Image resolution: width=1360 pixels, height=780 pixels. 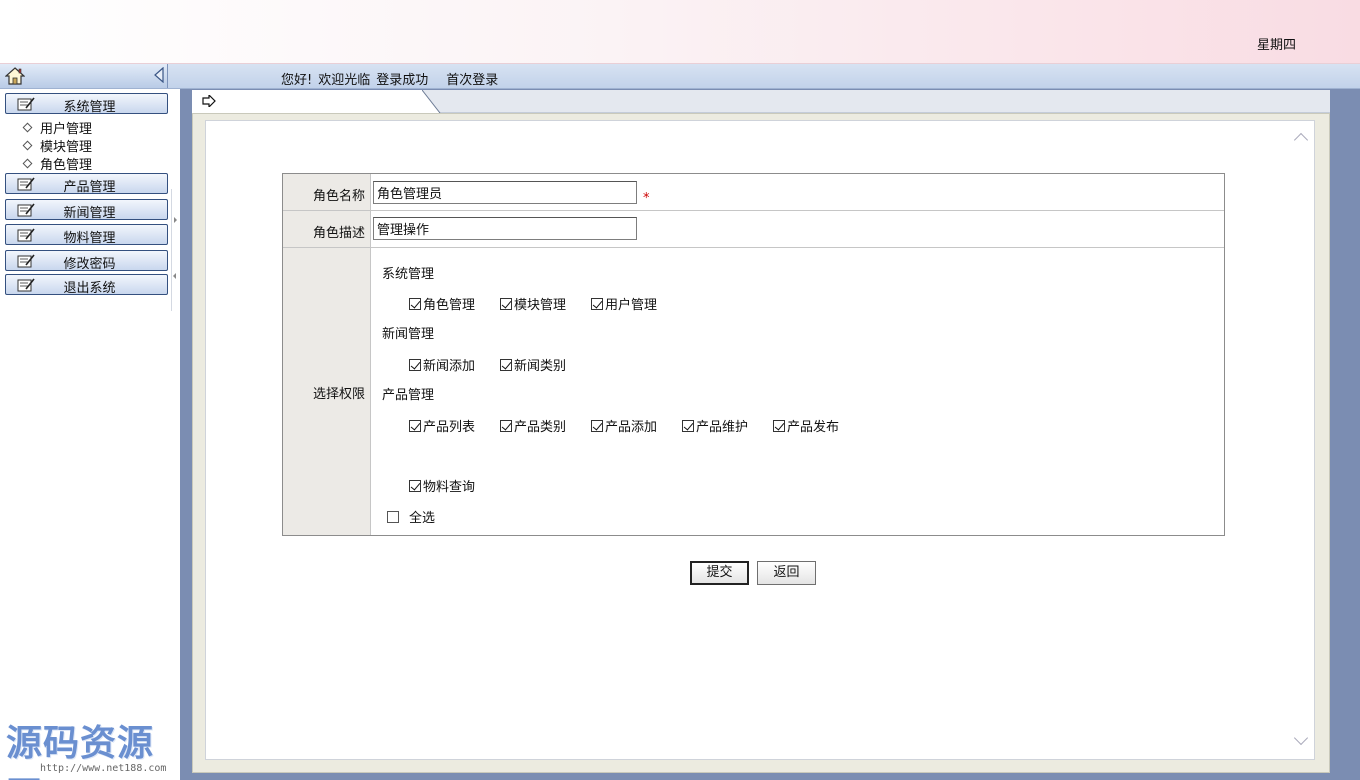 What do you see at coordinates (472, 80) in the screenshot?
I see `first-login-text: 首次登录` at bounding box center [472, 80].